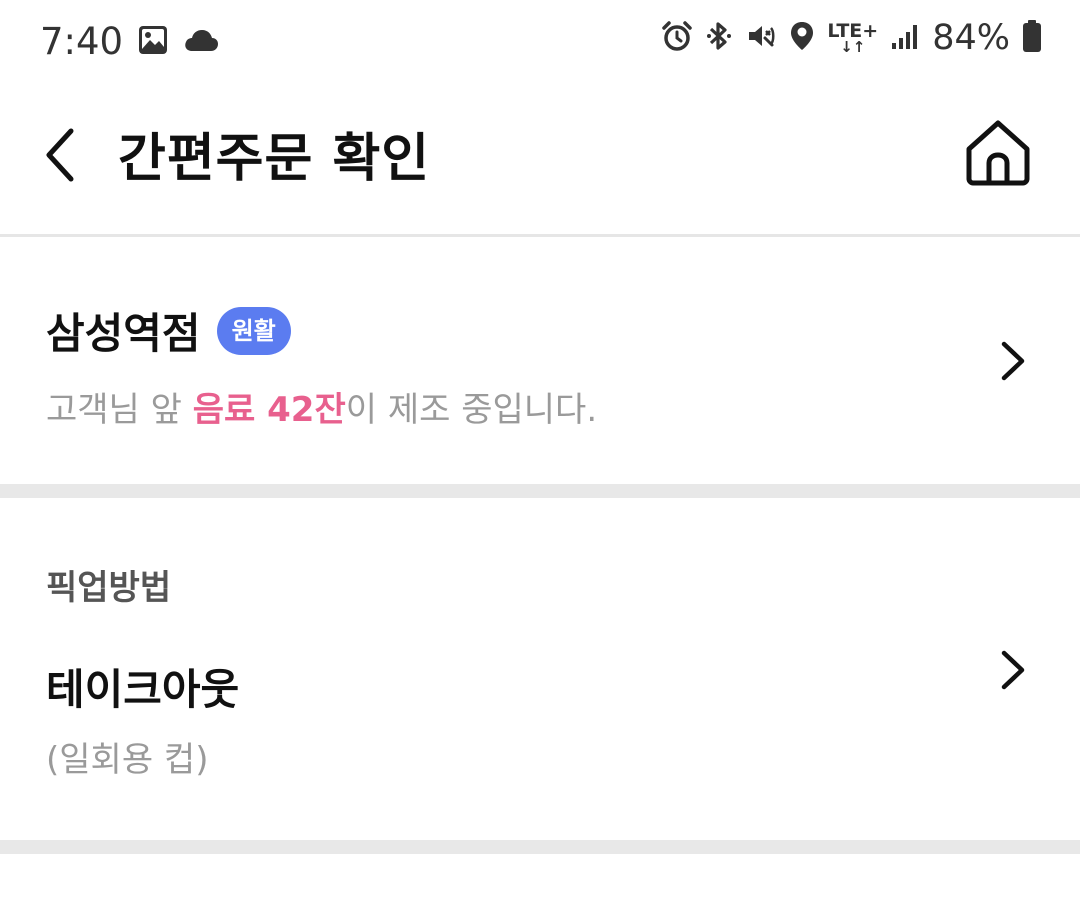  Describe the element at coordinates (82, 41) in the screenshot. I see `status-time: 7:40` at that location.